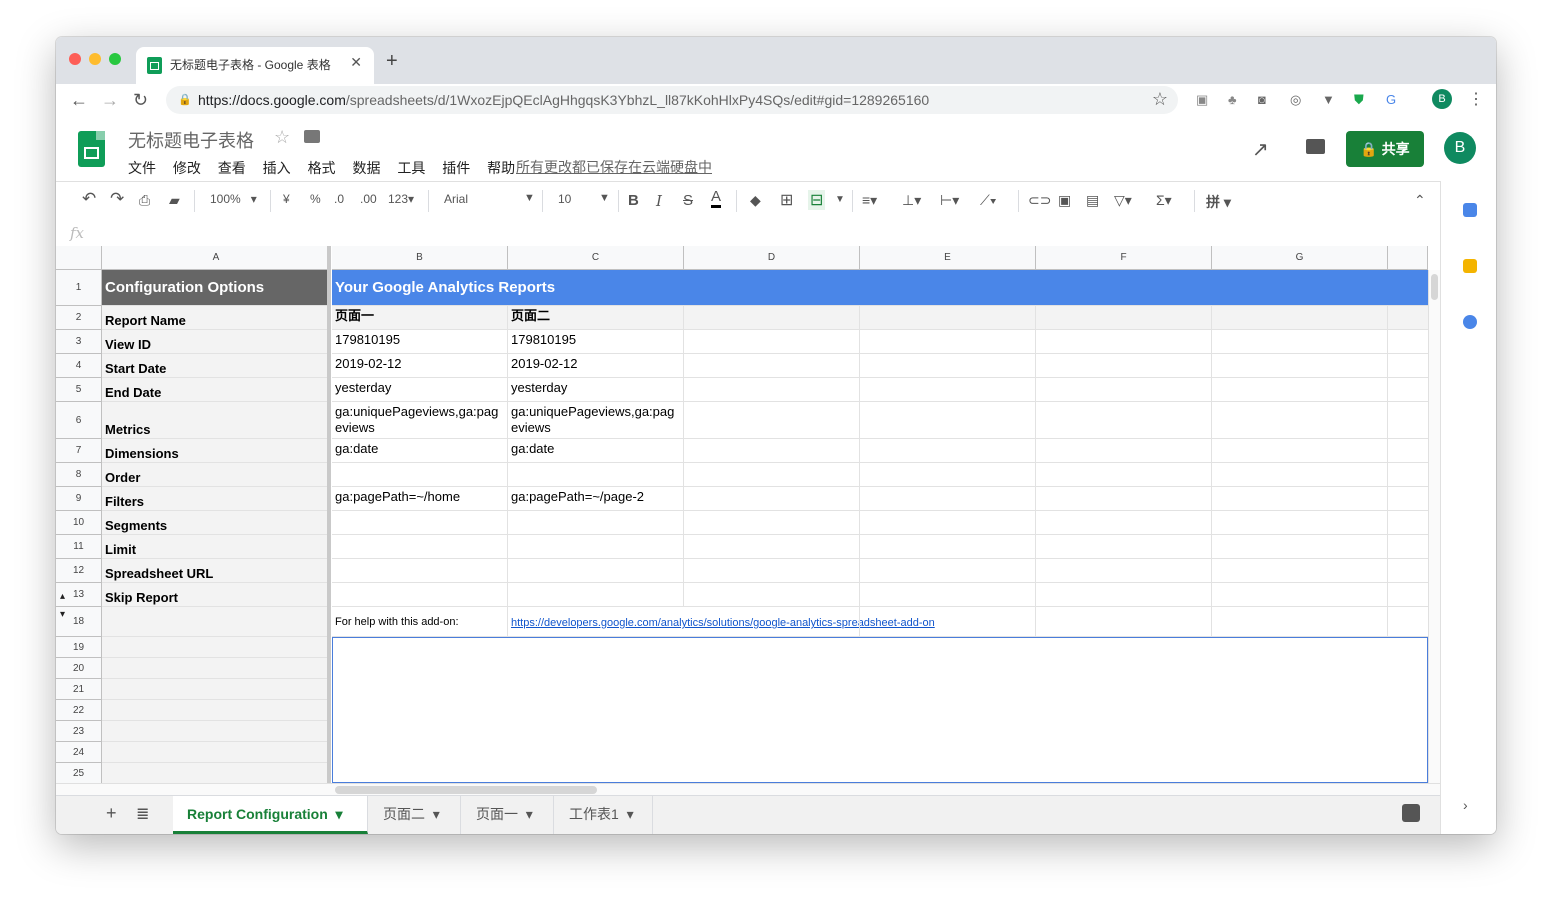  Describe the element at coordinates (772, 258) in the screenshot. I see `column-header: D` at that location.